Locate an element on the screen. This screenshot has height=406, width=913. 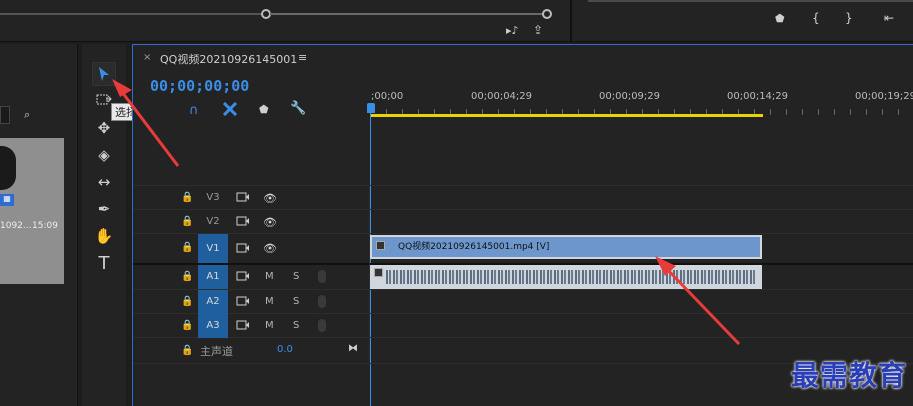
arrow-to-selection-tool is located at coordinates (146, 123).